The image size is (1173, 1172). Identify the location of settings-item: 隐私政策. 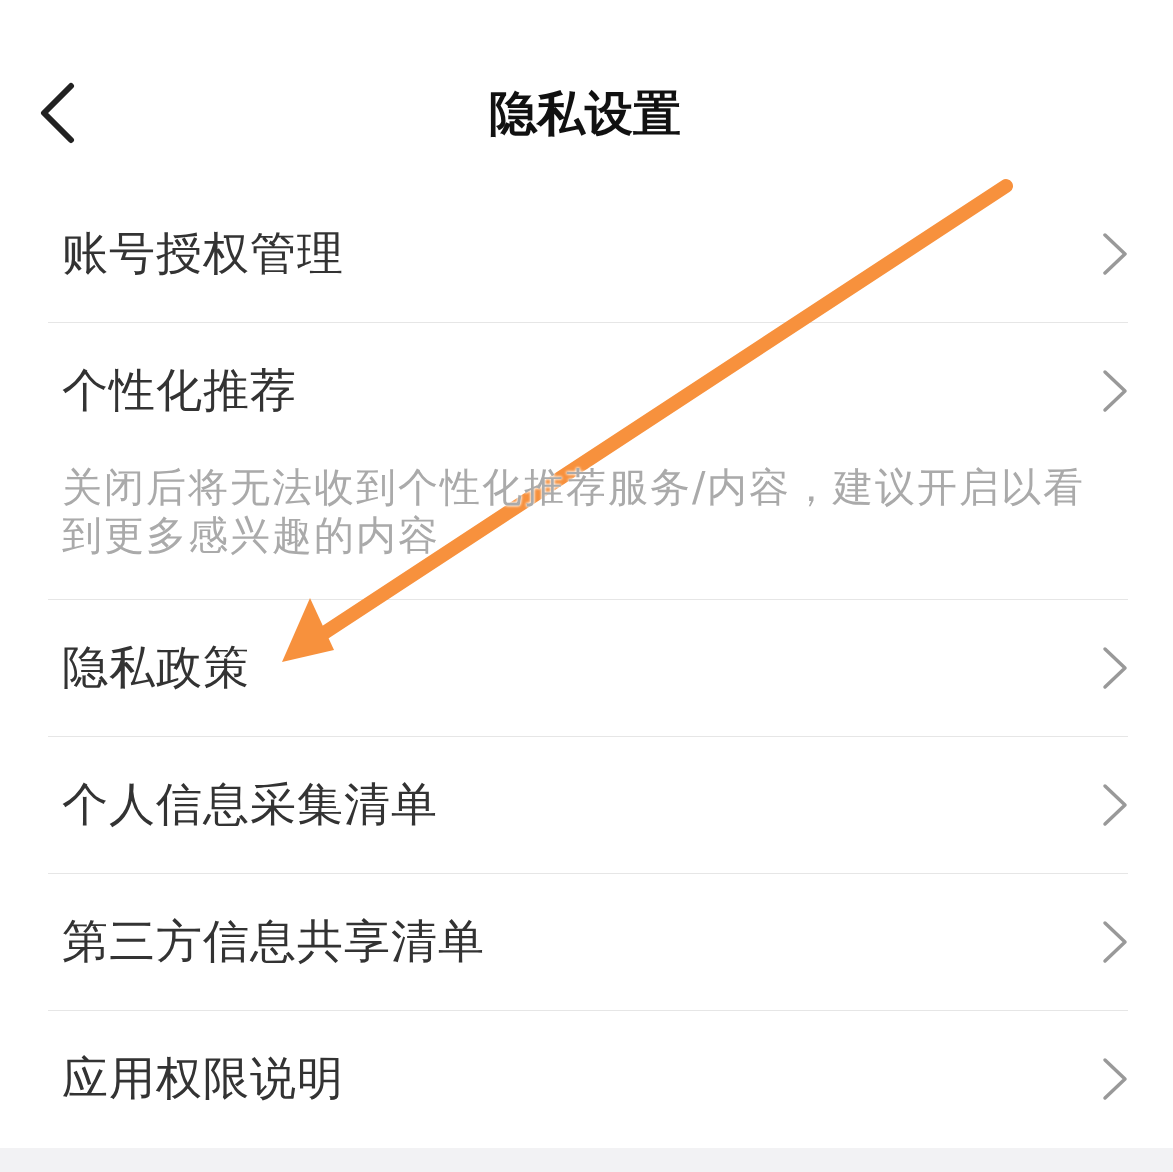
(588, 668).